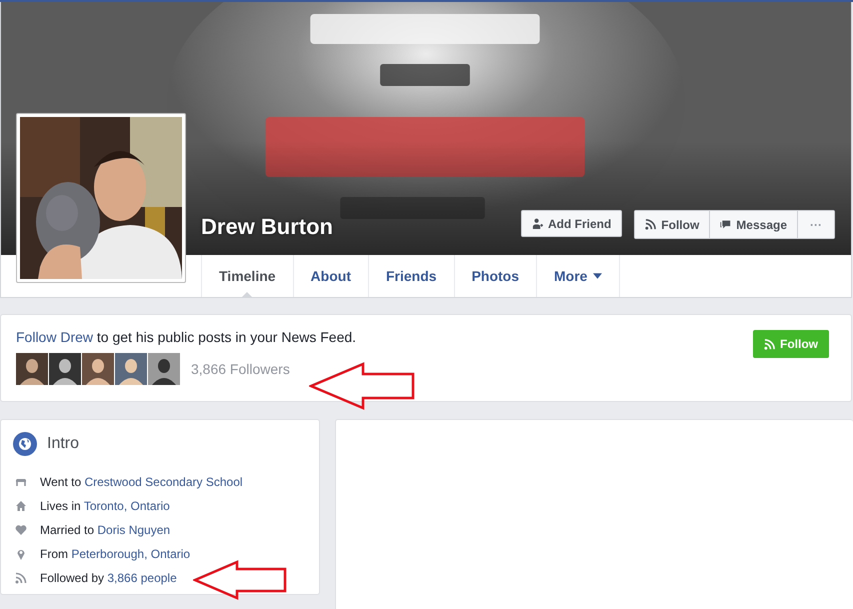  I want to click on nav-tab: More, so click(578, 276).